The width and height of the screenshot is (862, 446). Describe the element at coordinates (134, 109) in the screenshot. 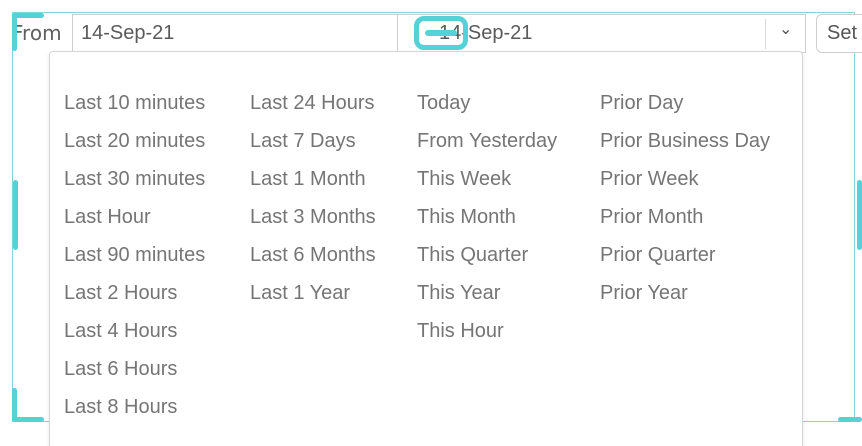

I see `preset-option: Last 10 minutes` at that location.